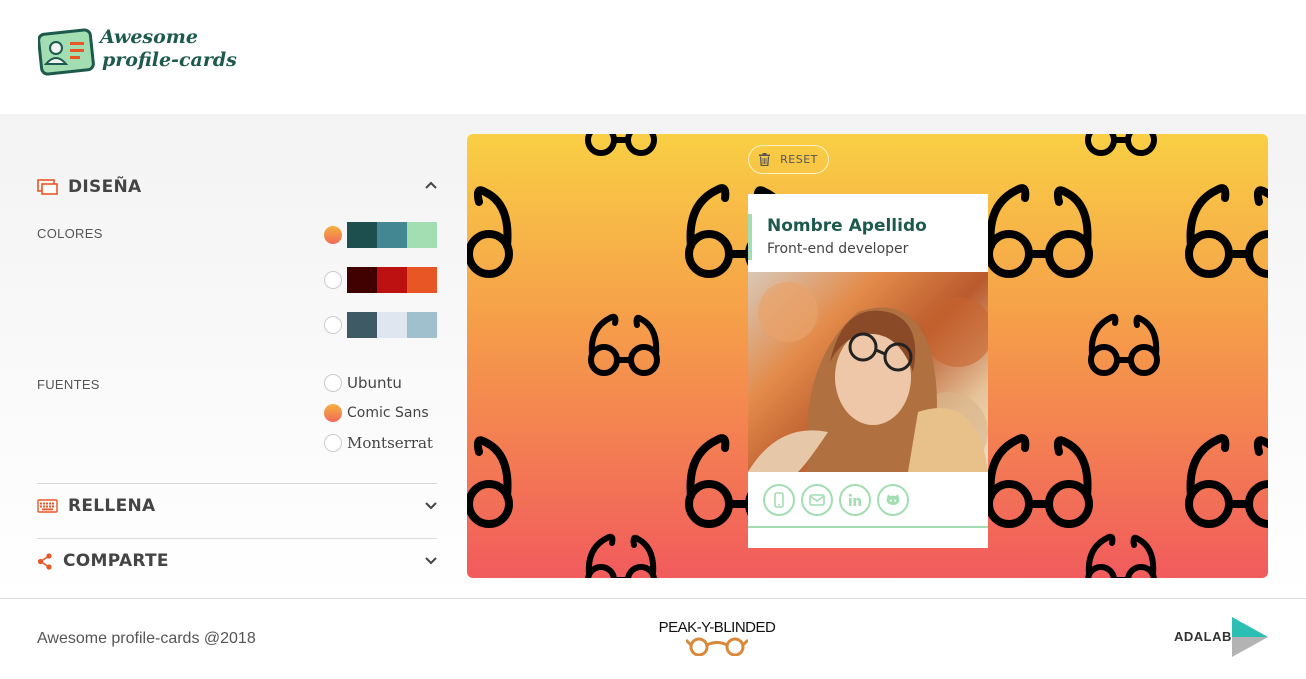  I want to click on profile-card: Nombre Apellido Front-end developer, so click(868, 371).